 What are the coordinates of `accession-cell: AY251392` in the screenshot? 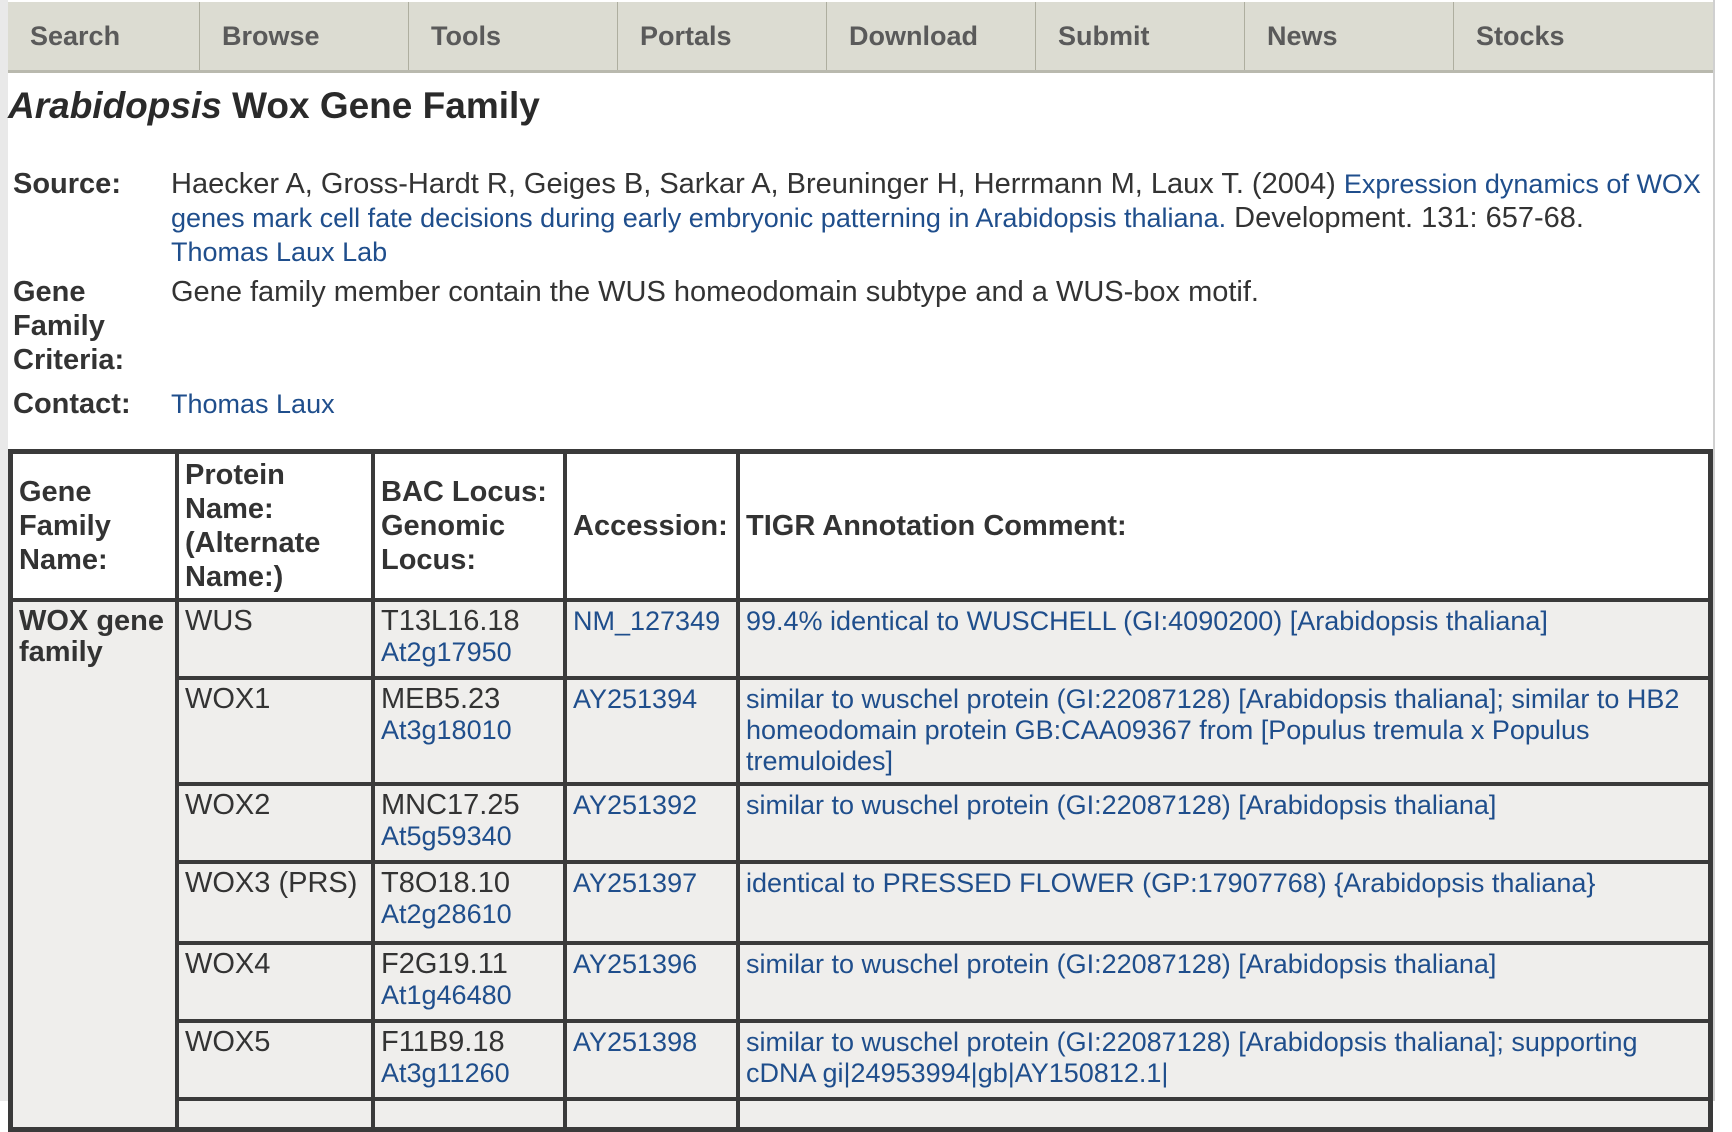 It's located at (651, 823).